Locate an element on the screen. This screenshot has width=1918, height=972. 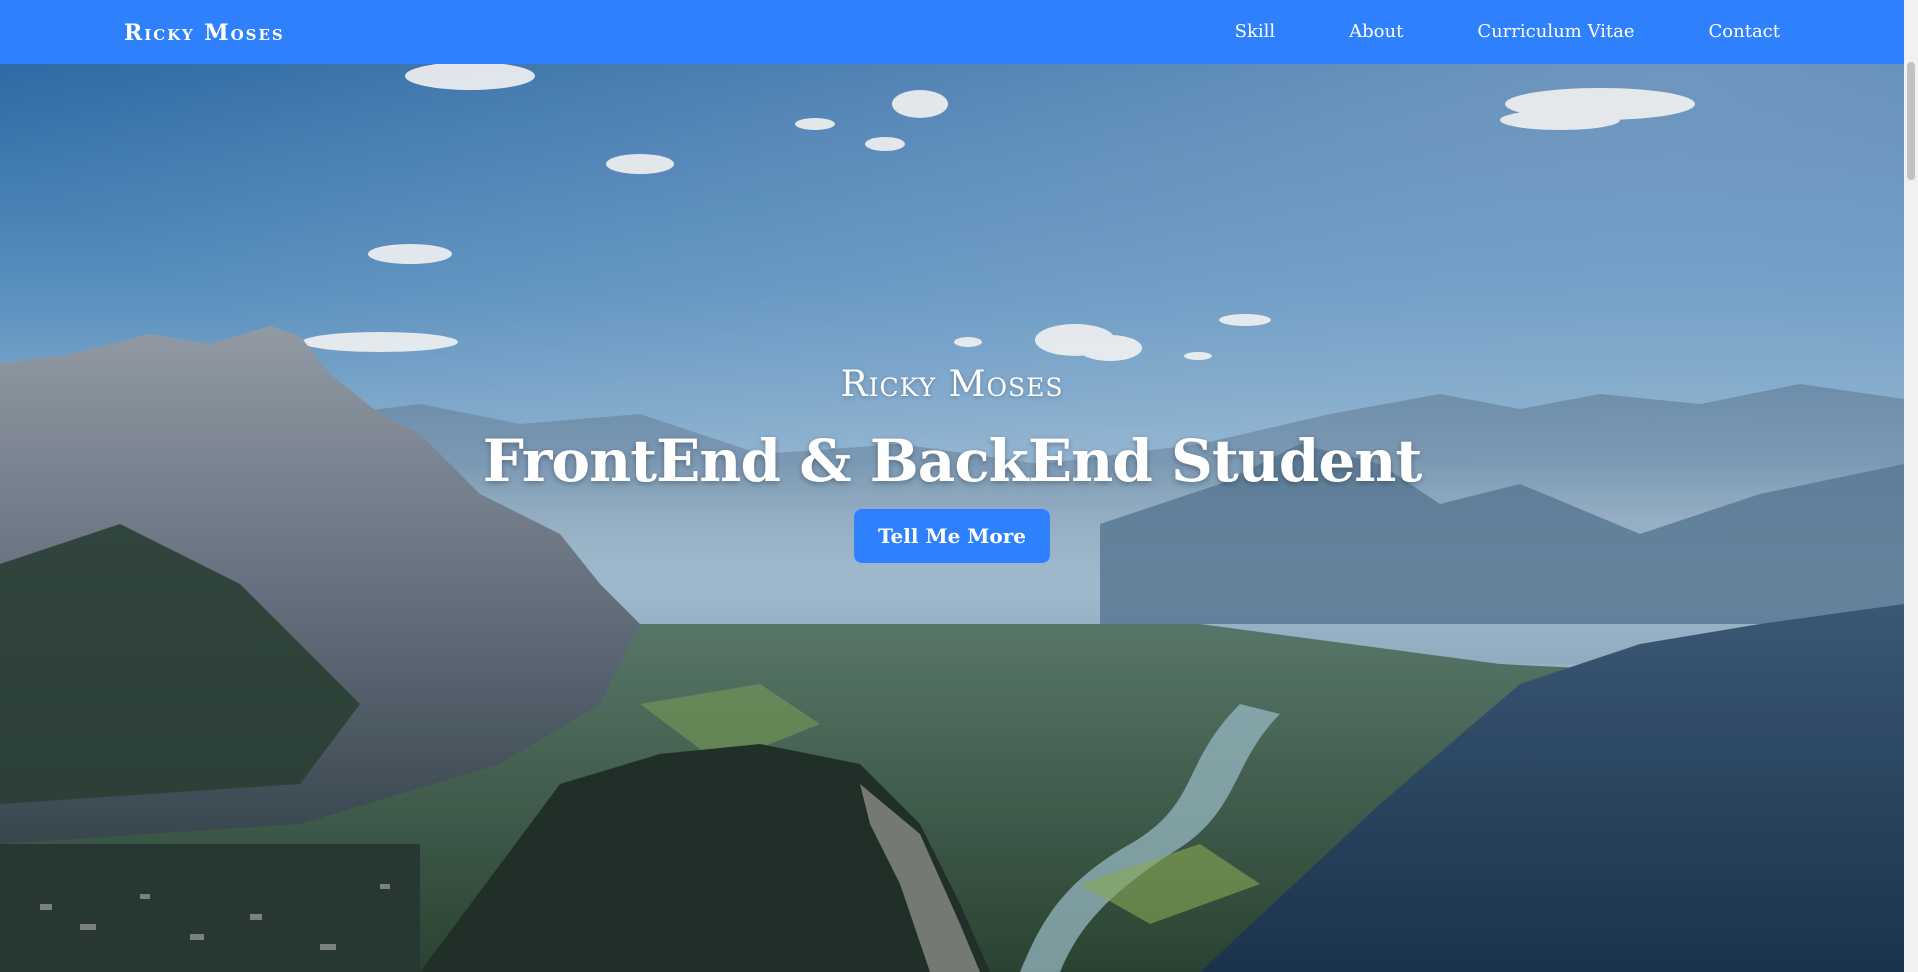
tell-me-more-button: Tell Me More is located at coordinates (952, 536).